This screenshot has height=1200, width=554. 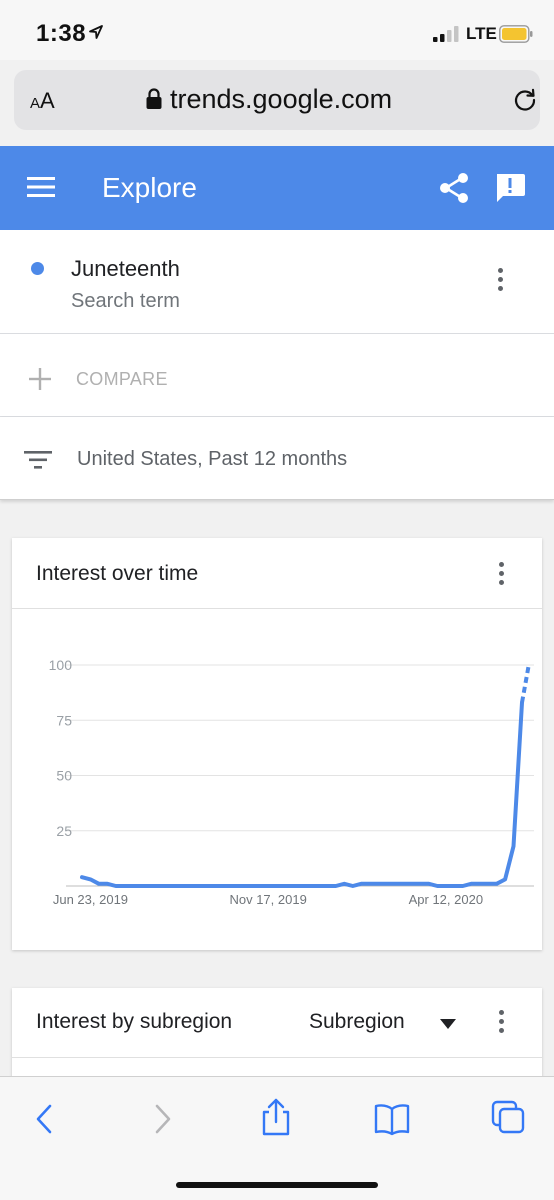 What do you see at coordinates (42, 101) in the screenshot?
I see `text-size-button: AA` at bounding box center [42, 101].